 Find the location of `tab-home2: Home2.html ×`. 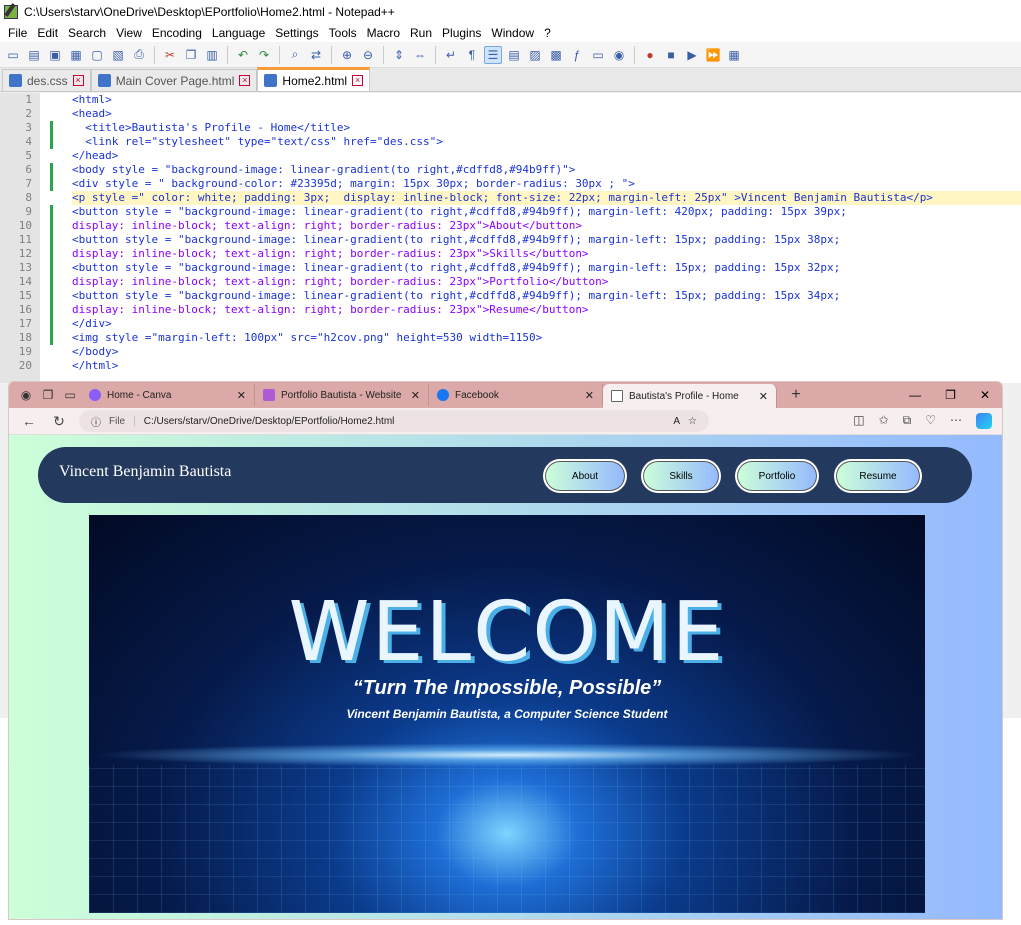

tab-home2: Home2.html × is located at coordinates (314, 79).